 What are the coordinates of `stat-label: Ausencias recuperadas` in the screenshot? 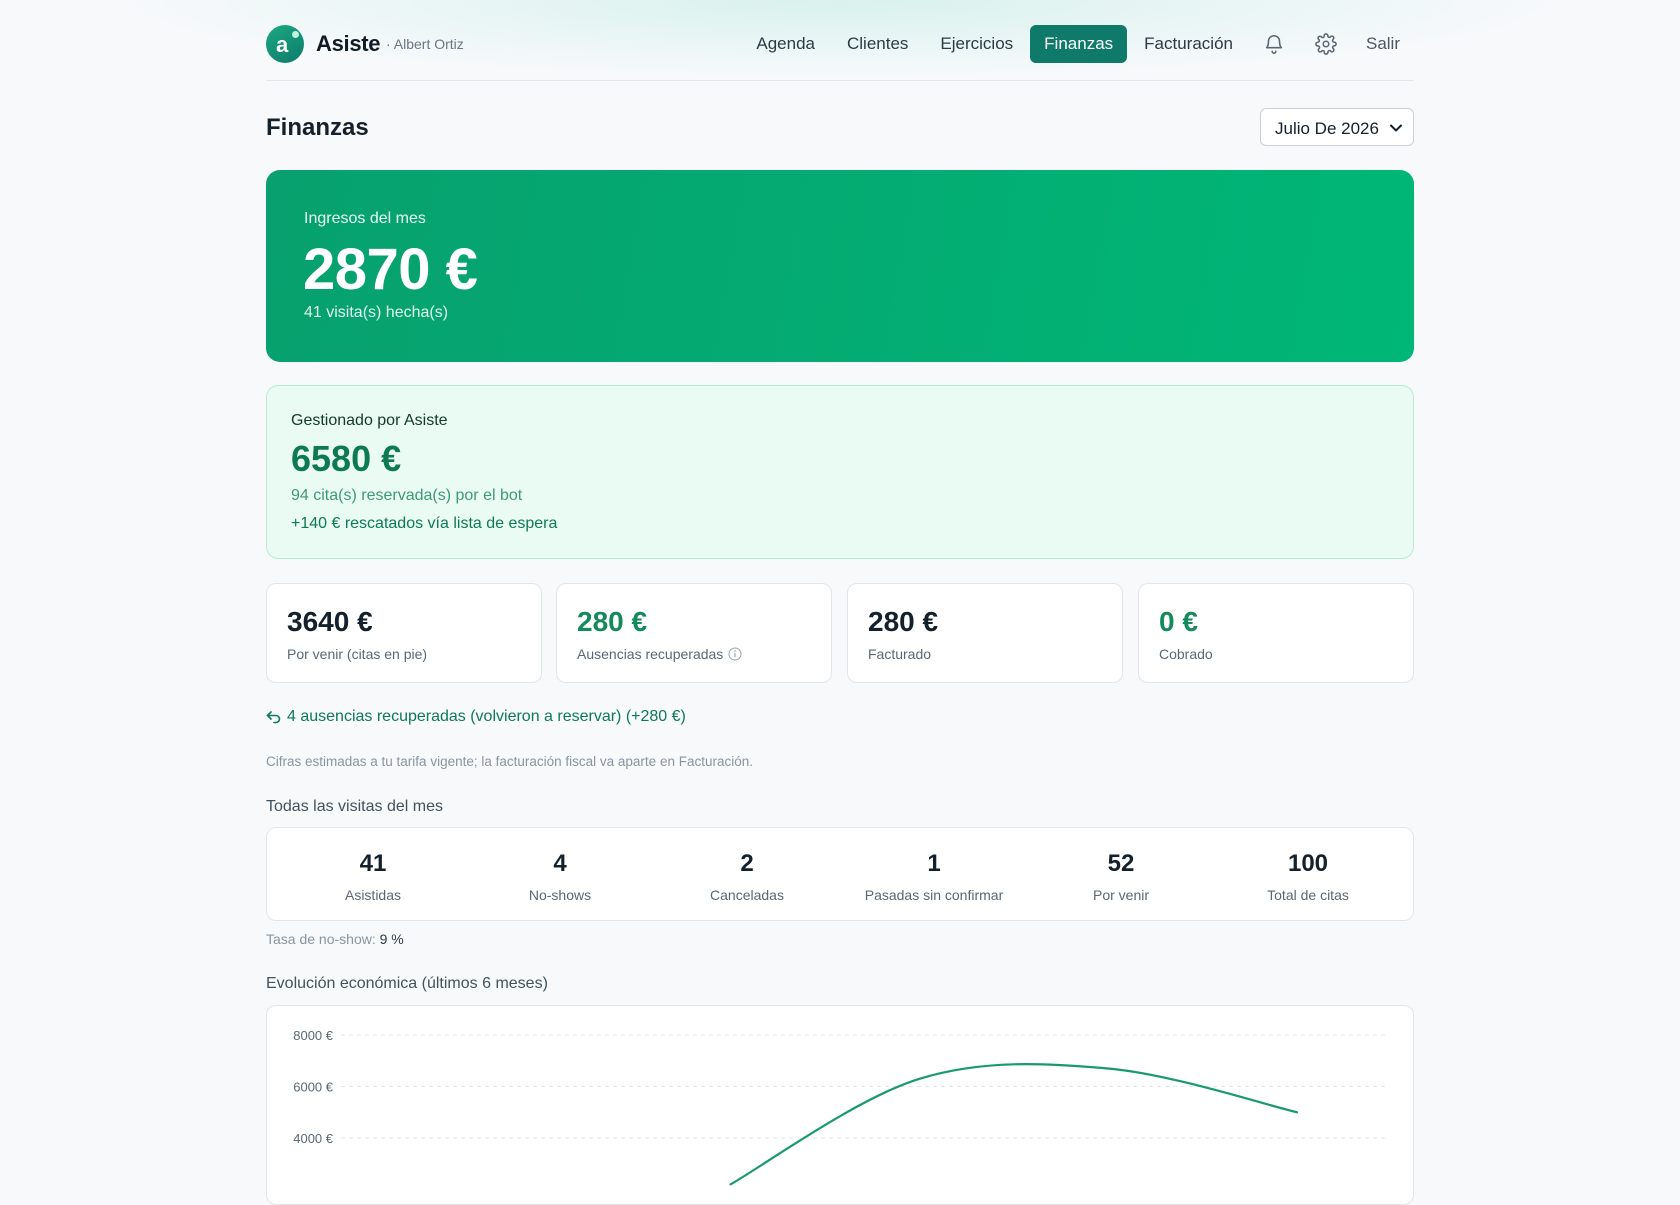 It's located at (659, 654).